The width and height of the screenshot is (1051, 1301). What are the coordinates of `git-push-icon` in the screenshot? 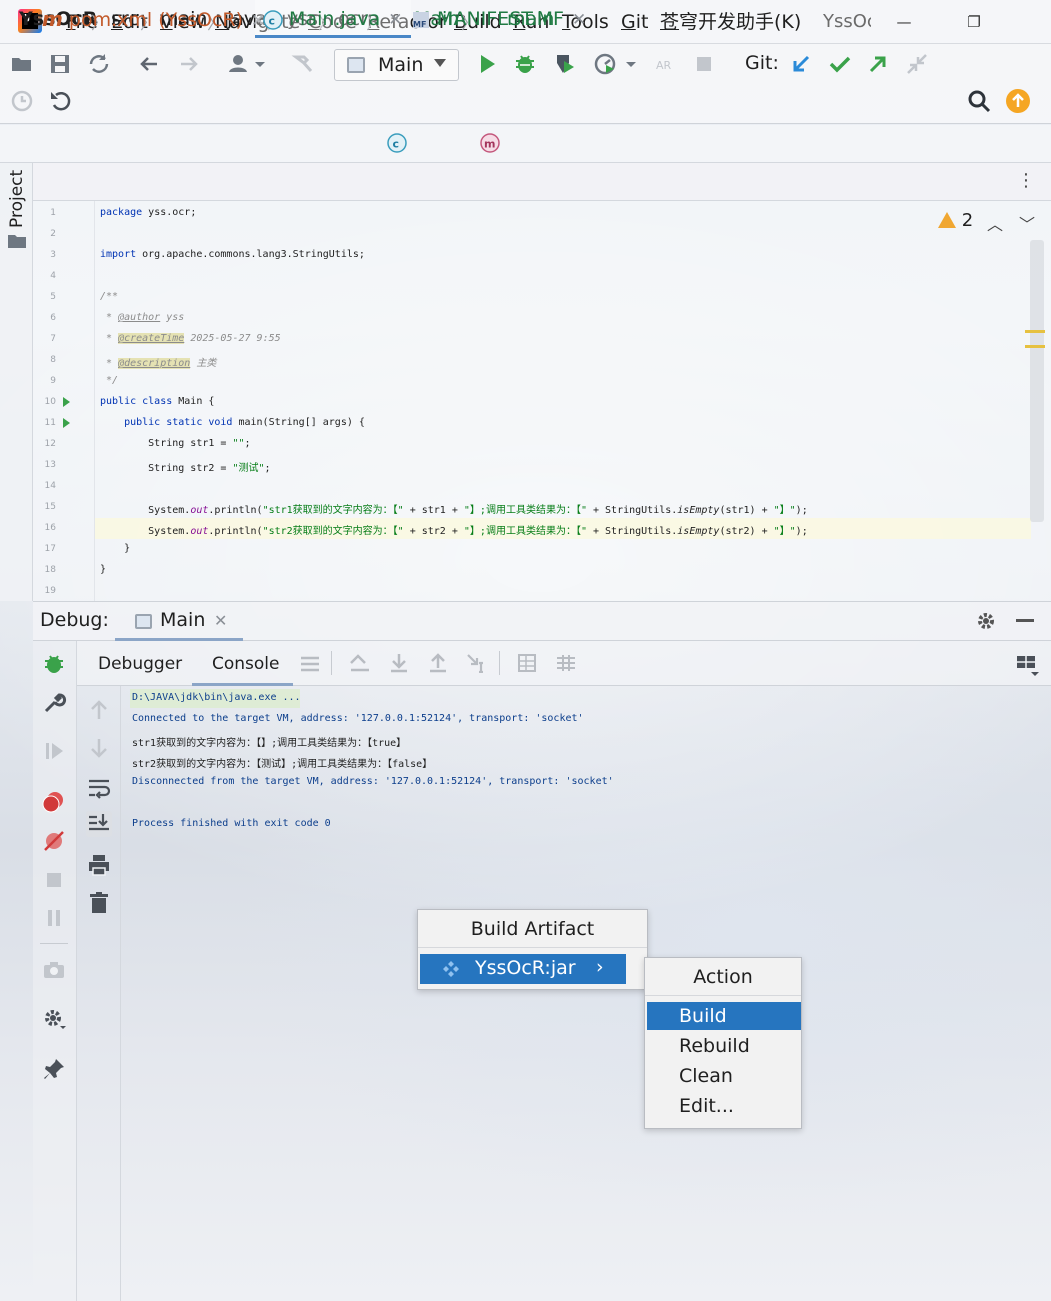 It's located at (879, 65).